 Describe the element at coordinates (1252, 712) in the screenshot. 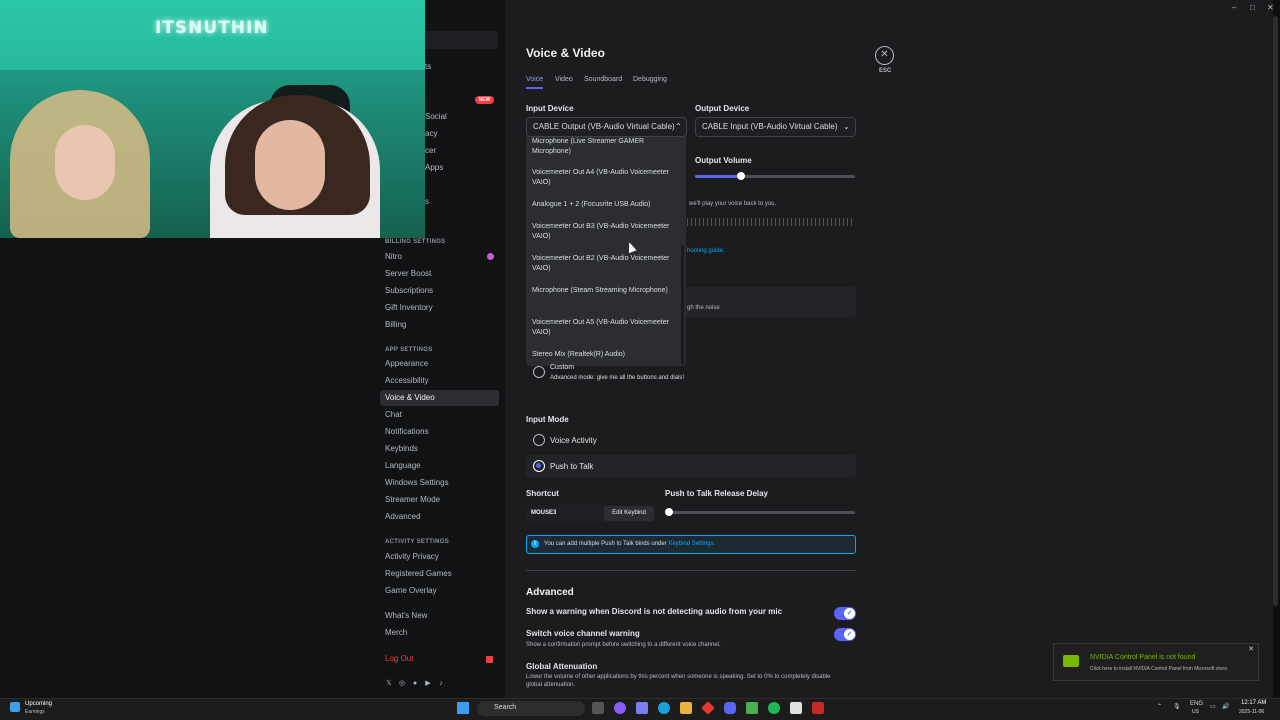

I see `clock-date: 2025-11-06` at that location.